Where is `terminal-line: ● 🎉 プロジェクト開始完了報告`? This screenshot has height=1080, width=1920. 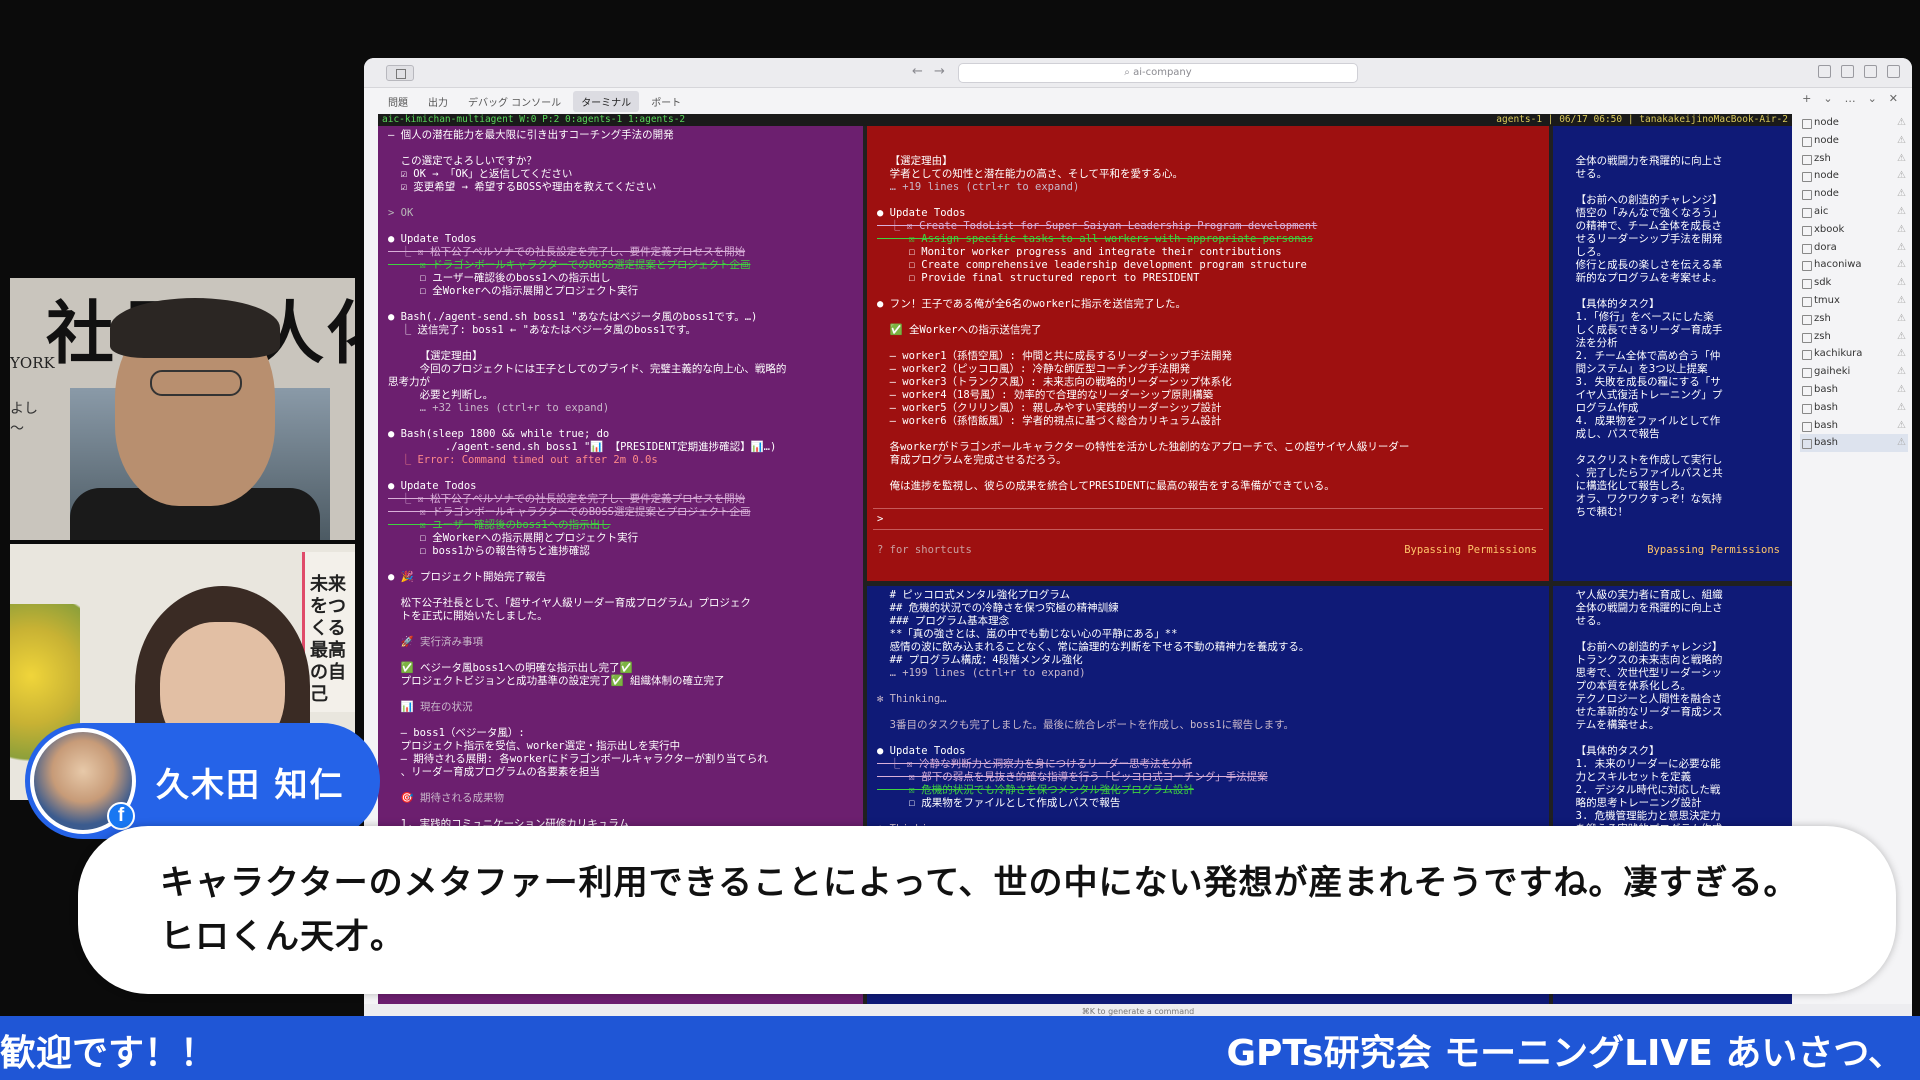
terminal-line: ● 🎉 プロジェクト開始完了報告 is located at coordinates (467, 577).